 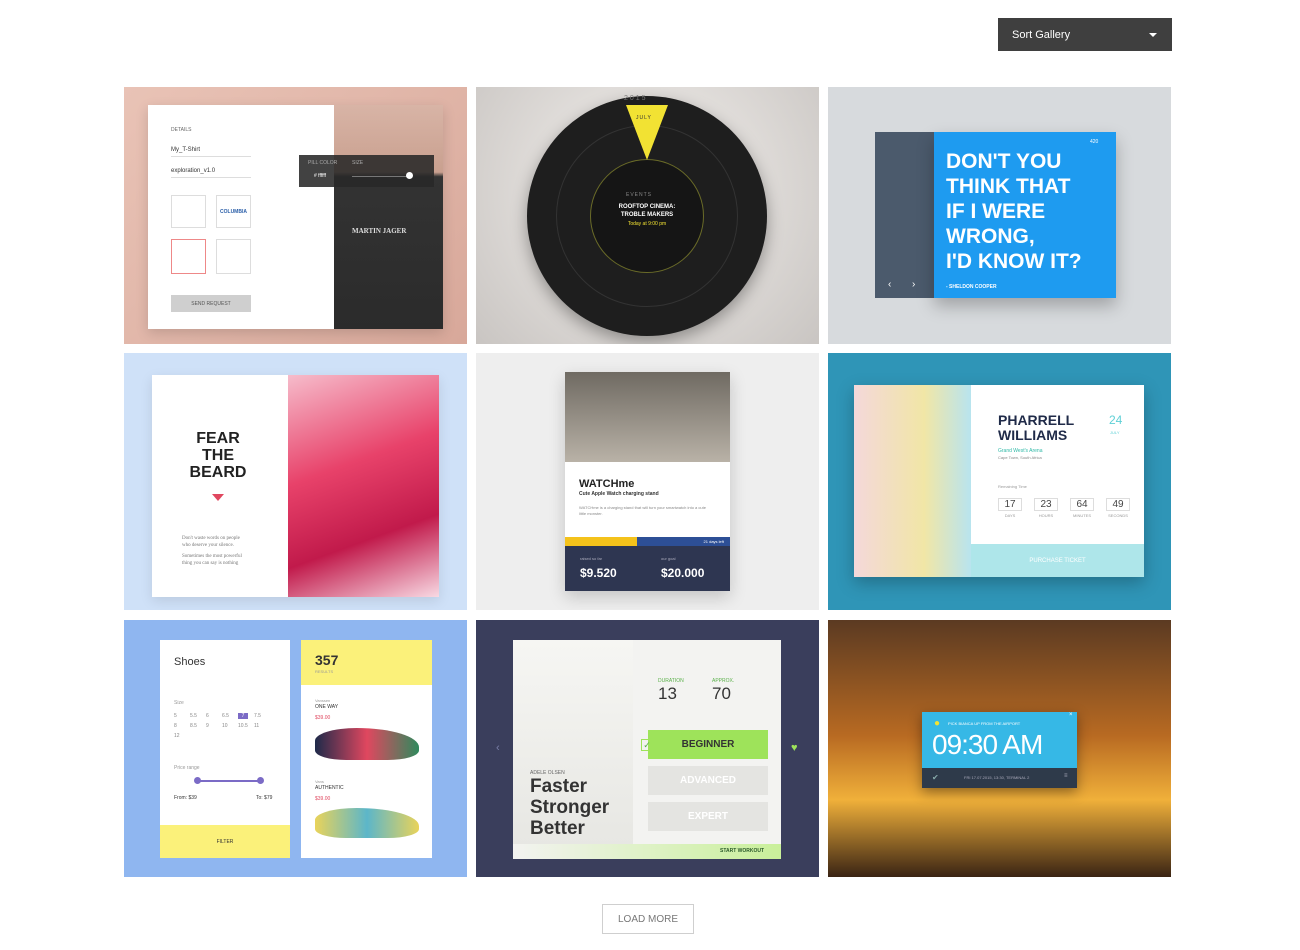 I want to click on size-filter-label: Size, so click(x=179, y=703).